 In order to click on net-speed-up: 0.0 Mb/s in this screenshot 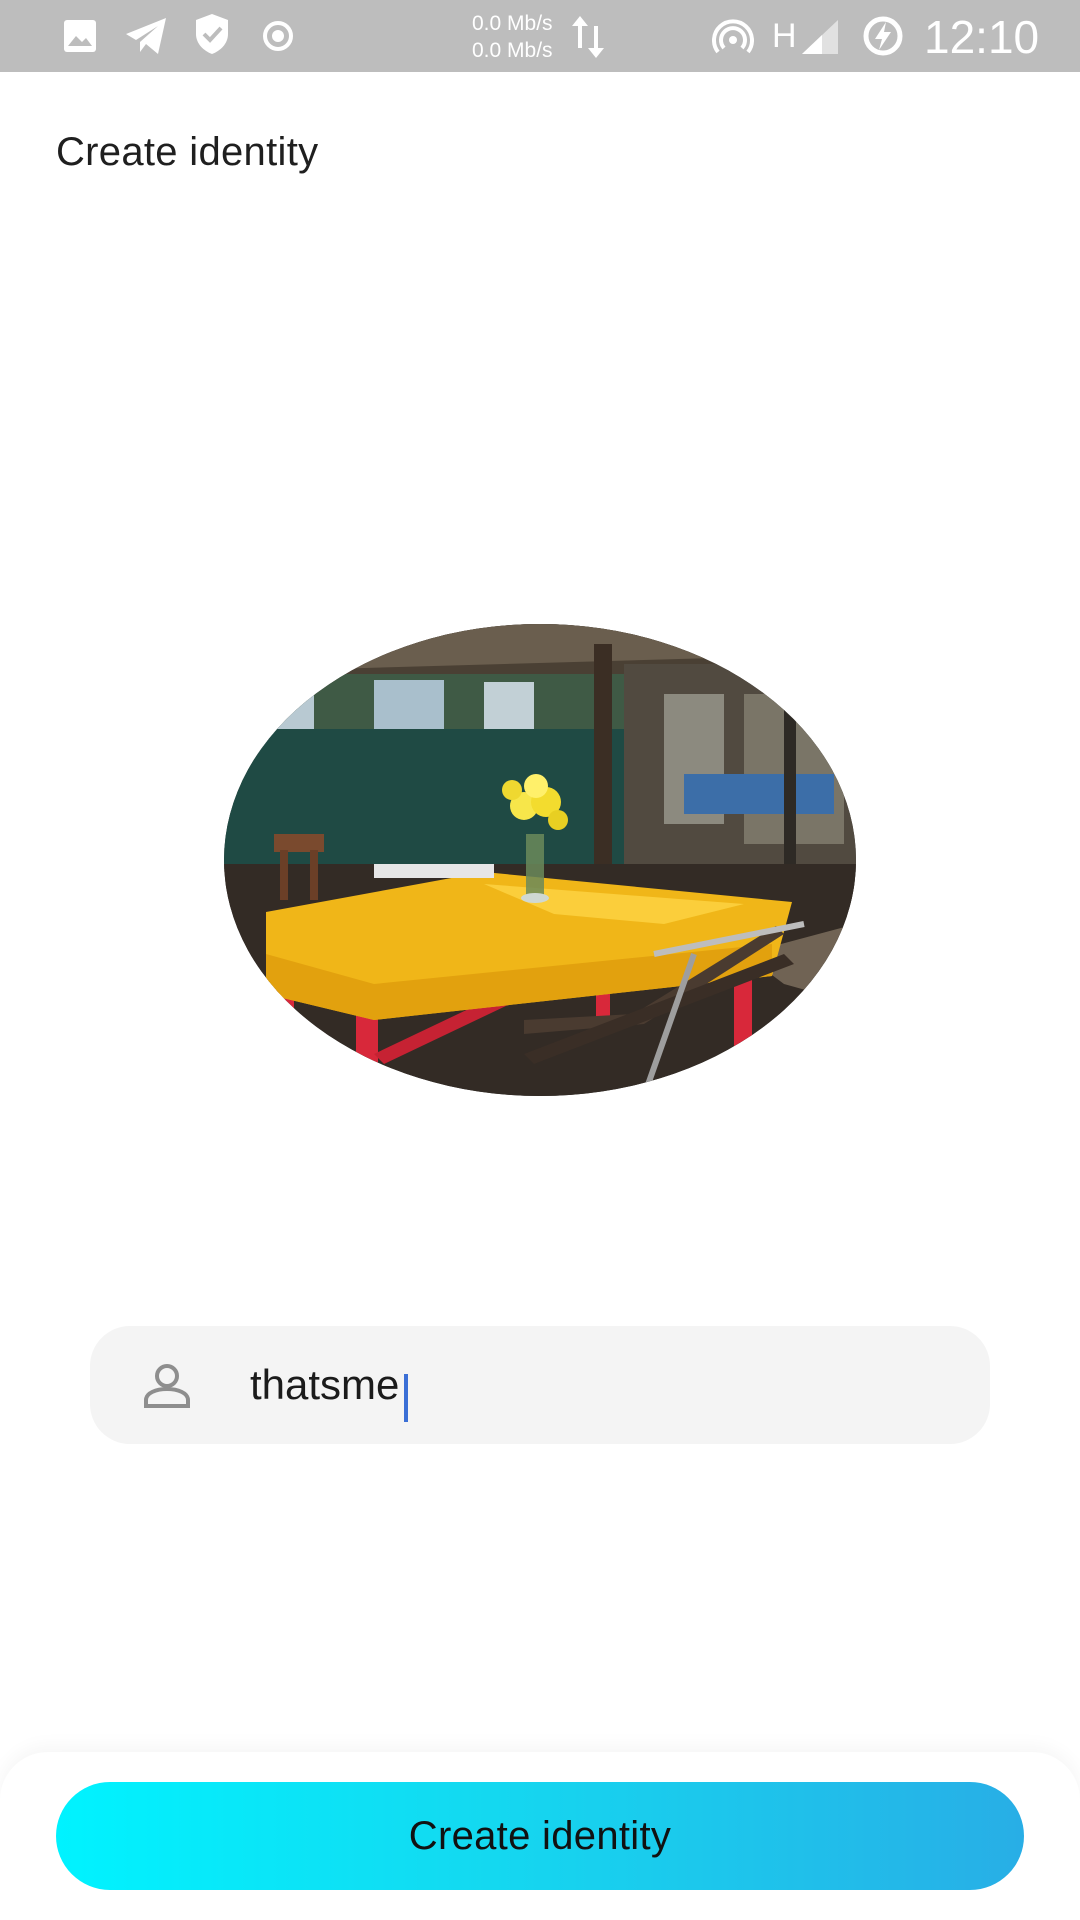, I will do `click(512, 23)`.